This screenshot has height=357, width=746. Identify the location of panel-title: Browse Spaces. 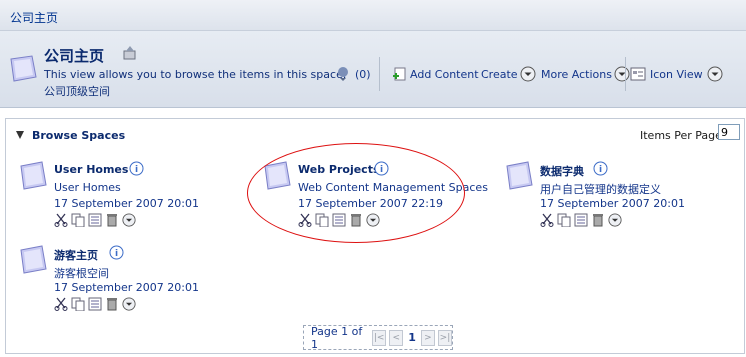
(79, 135).